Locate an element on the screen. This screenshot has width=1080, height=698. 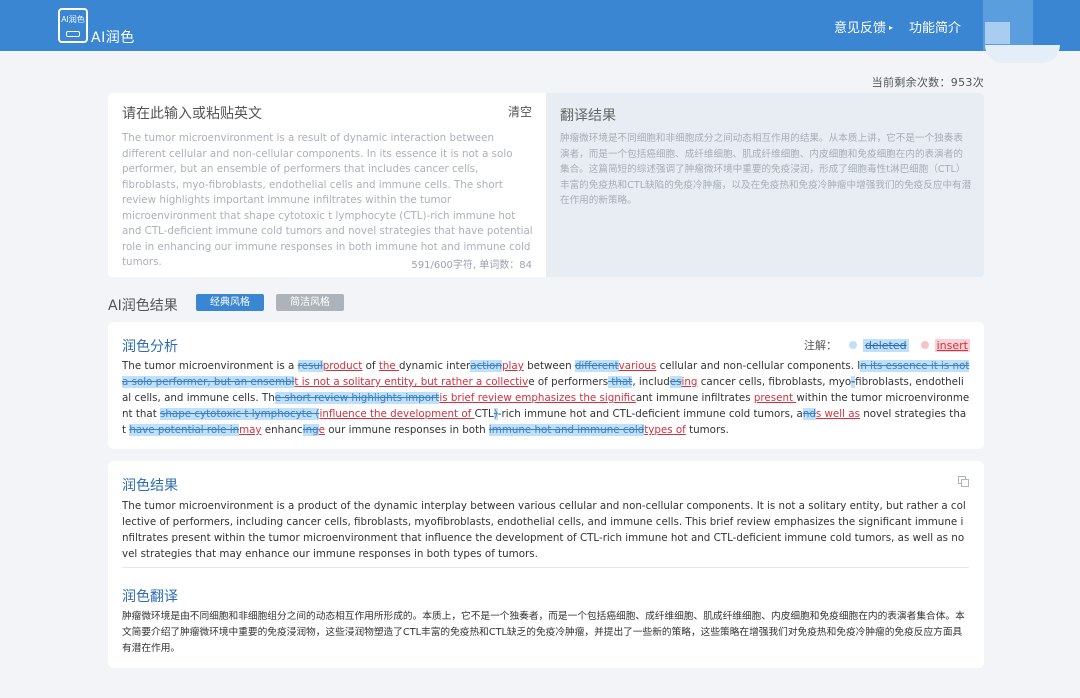
nav-feedback: 意见反馈 ▸ is located at coordinates (863, 26).